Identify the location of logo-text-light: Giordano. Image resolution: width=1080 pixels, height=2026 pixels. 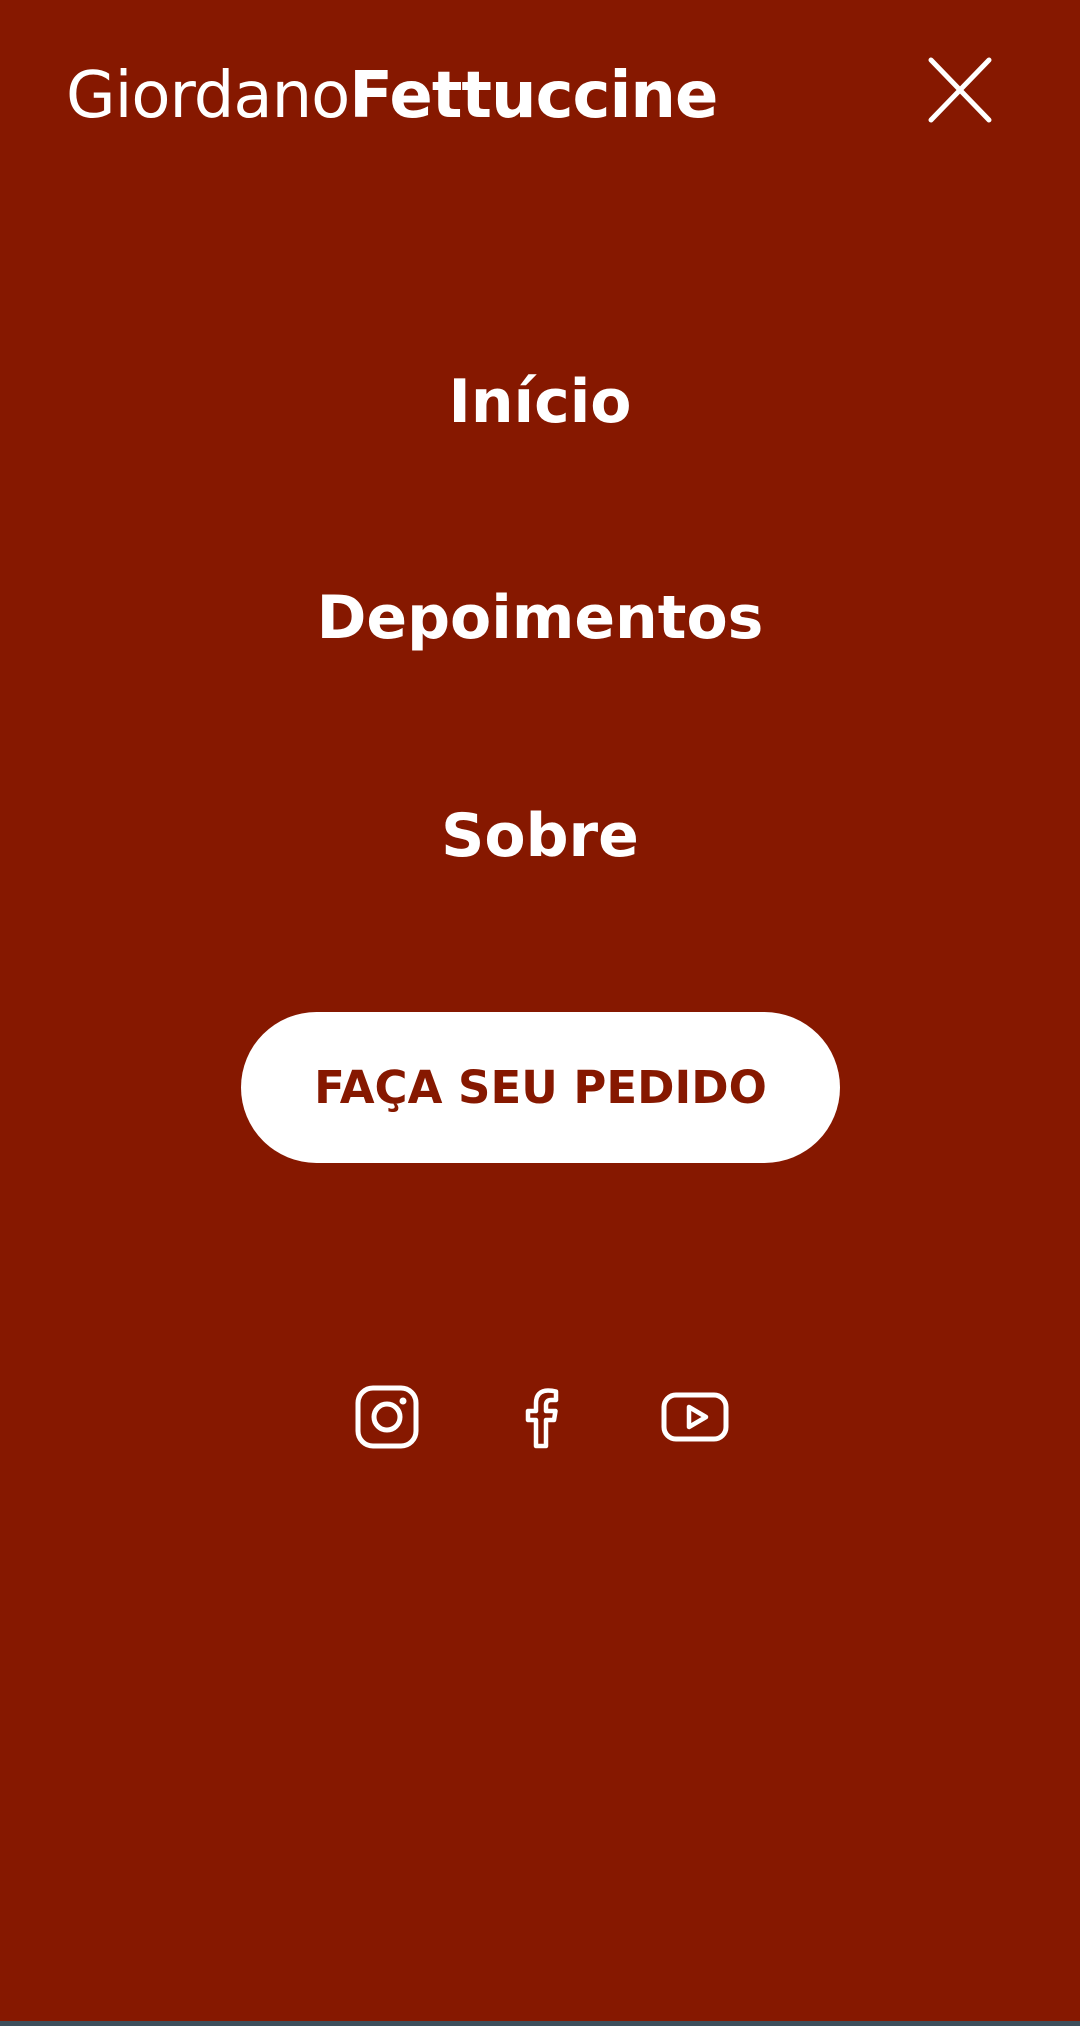
(208, 96).